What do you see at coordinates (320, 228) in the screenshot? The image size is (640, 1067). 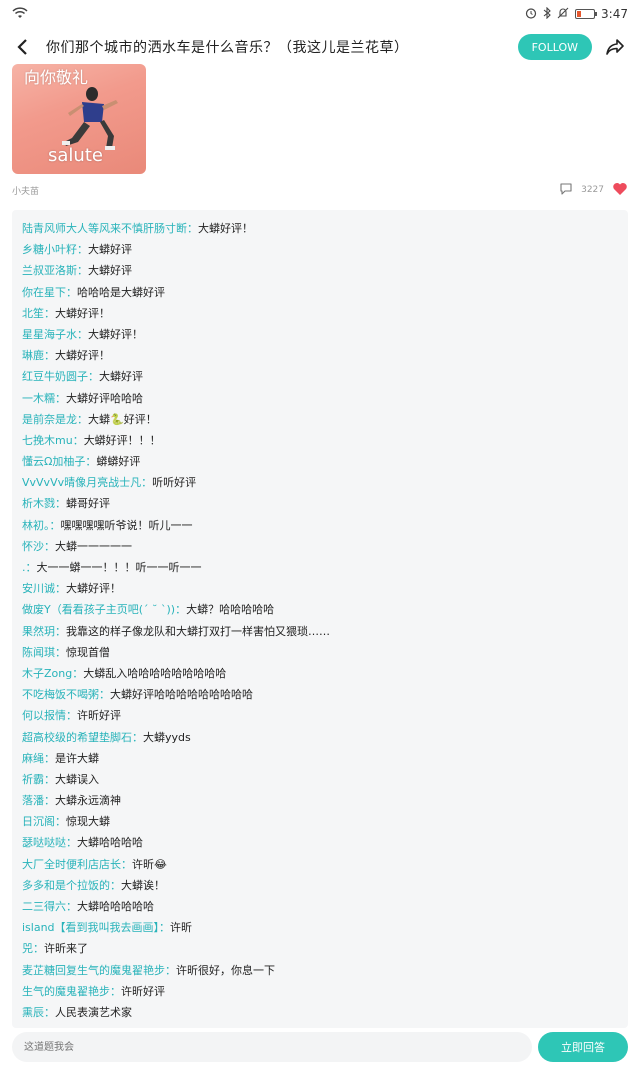 I see `comment-item: 陆青风师大人等风来不慎肝肠寸断：大蟒好评！` at bounding box center [320, 228].